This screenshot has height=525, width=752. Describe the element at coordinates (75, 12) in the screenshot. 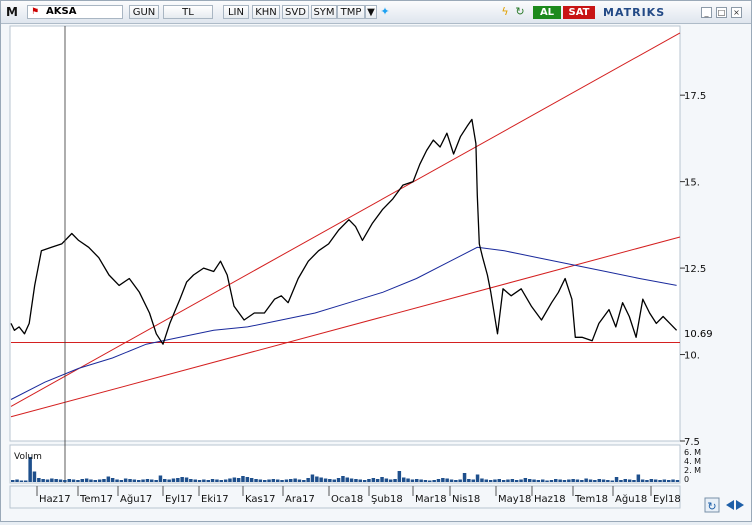

I see `symbol-field: ⚑ AKSA` at that location.